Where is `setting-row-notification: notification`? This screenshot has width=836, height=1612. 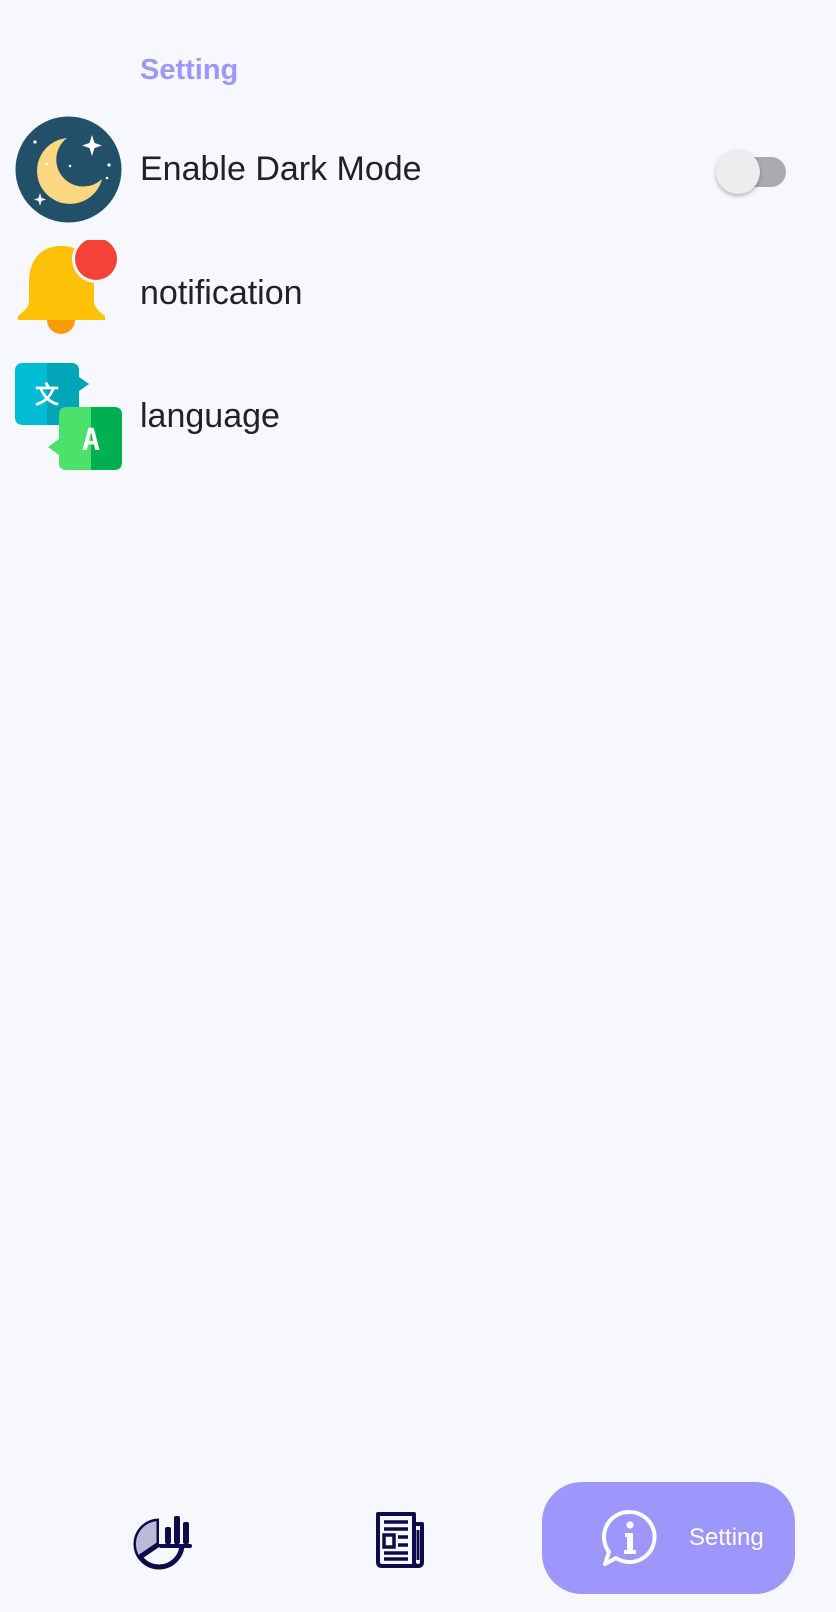 setting-row-notification: notification is located at coordinates (418, 291).